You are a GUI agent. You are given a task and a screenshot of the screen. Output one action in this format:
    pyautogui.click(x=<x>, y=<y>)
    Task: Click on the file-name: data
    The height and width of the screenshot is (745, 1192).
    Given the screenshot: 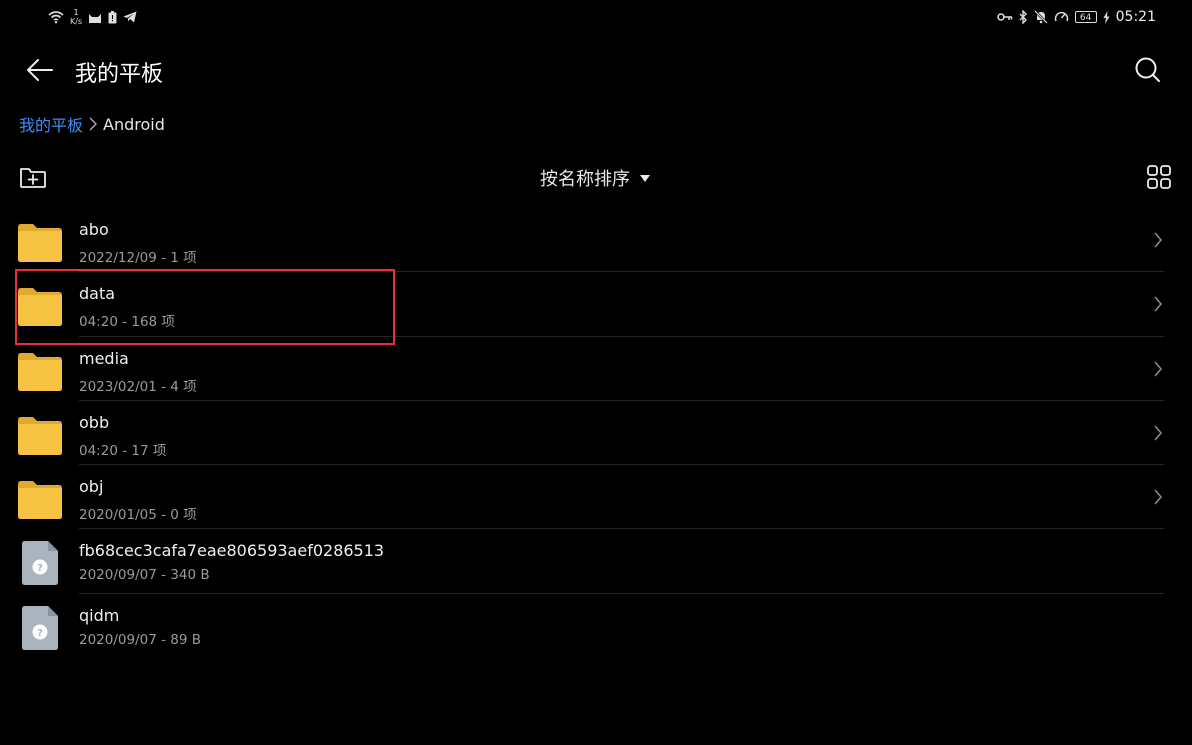 What is the action you would take?
    pyautogui.click(x=97, y=294)
    